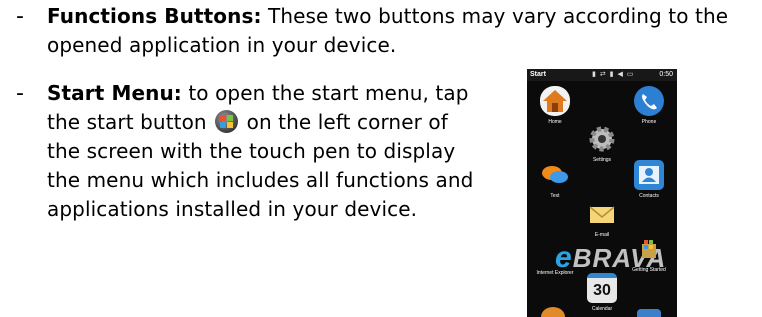  I want to click on app-getting-started: Getting Started, so click(649, 254).